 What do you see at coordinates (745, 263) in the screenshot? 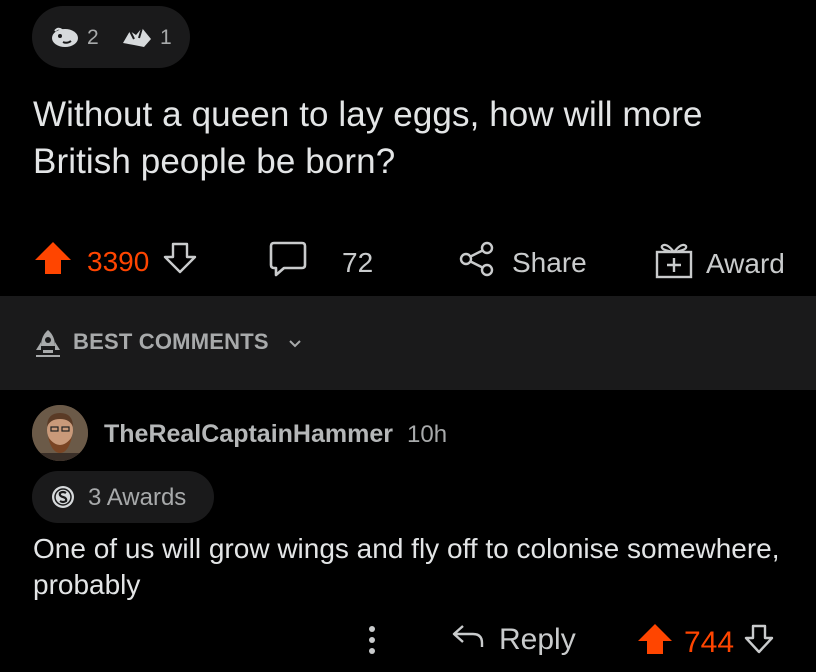
I see `award-label: Award` at bounding box center [745, 263].